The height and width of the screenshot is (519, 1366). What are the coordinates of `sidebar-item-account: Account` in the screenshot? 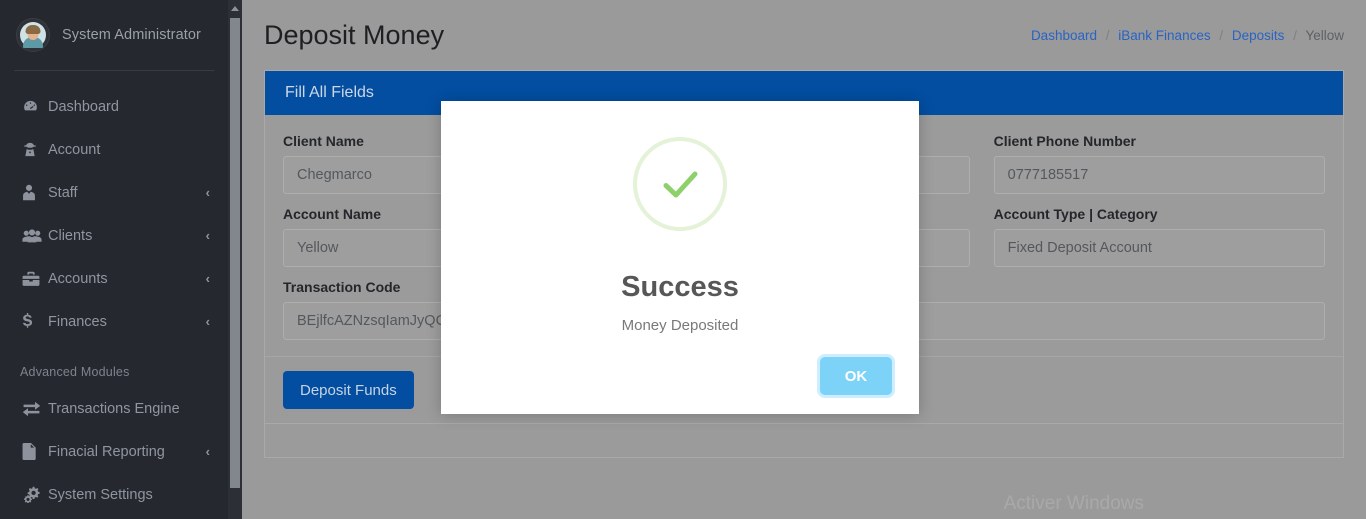 It's located at (114, 149).